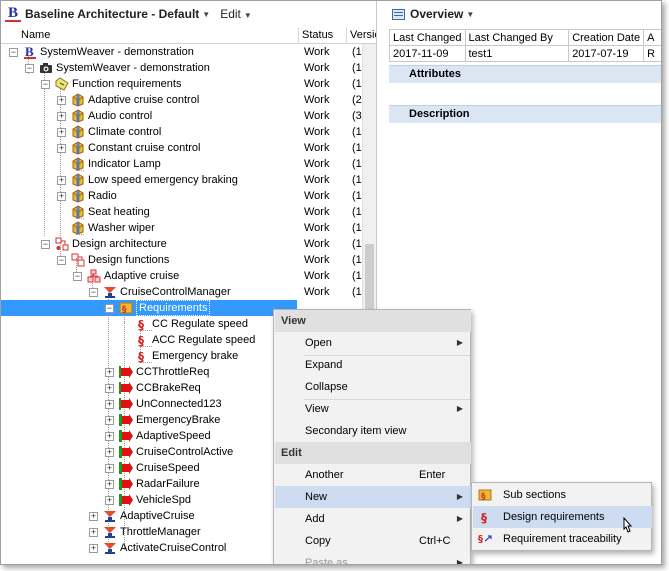 This screenshot has height=571, width=669. I want to click on edit-menu: Edit ▼, so click(236, 14).